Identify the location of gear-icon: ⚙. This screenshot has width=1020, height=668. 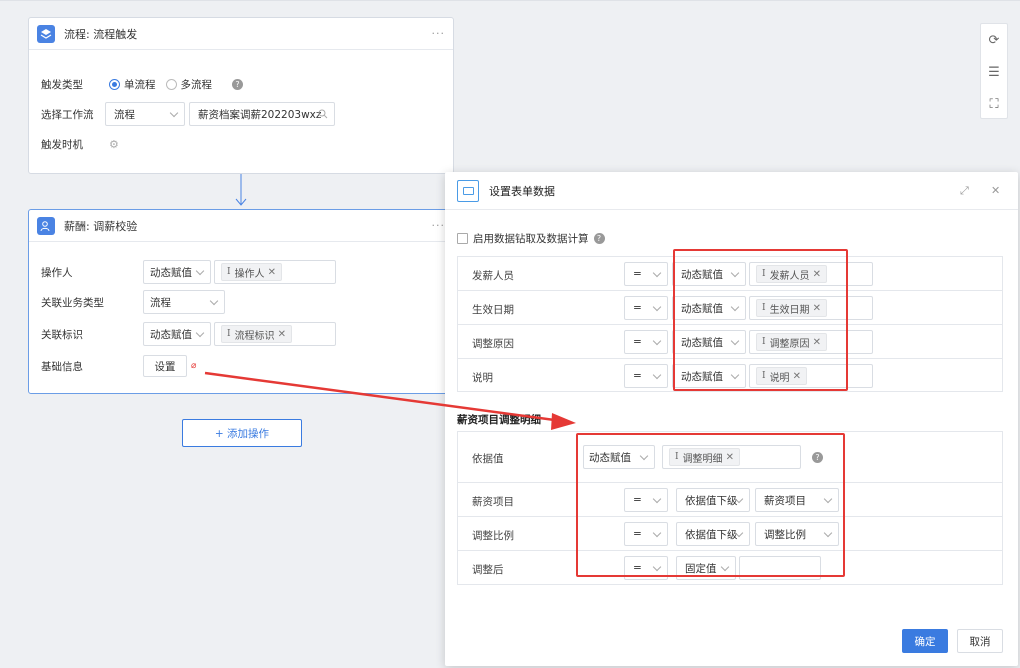
(114, 144).